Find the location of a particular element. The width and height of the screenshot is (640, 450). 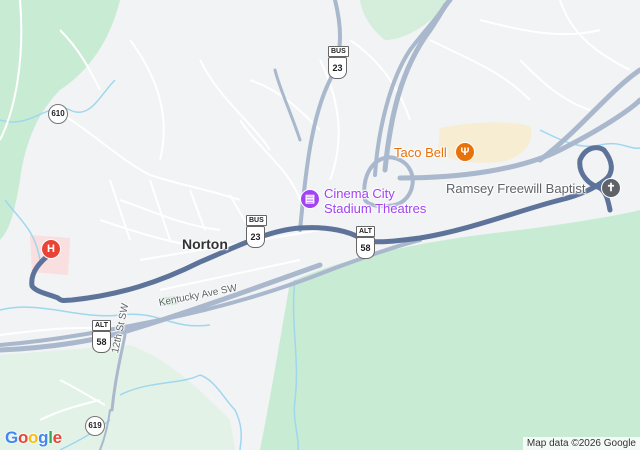

film-icon: ▤ is located at coordinates (310, 199).